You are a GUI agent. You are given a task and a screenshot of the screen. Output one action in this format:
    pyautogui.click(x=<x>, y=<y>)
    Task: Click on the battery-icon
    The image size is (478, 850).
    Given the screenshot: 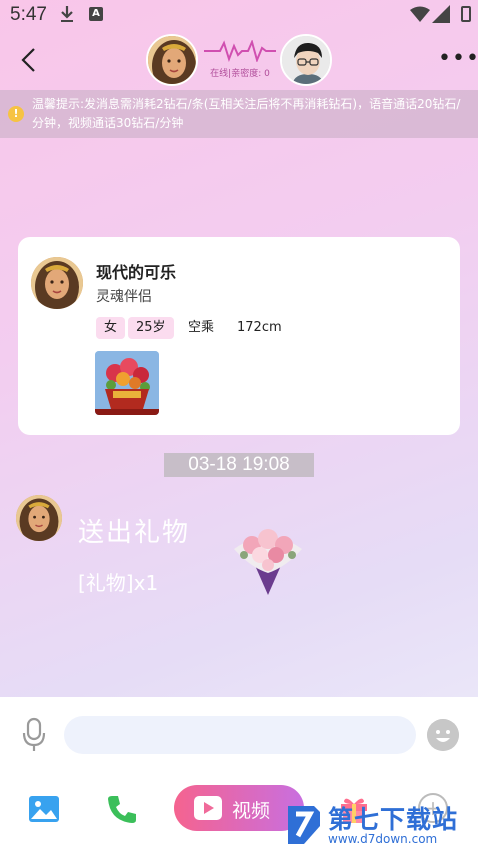 What is the action you would take?
    pyautogui.click(x=466, y=14)
    